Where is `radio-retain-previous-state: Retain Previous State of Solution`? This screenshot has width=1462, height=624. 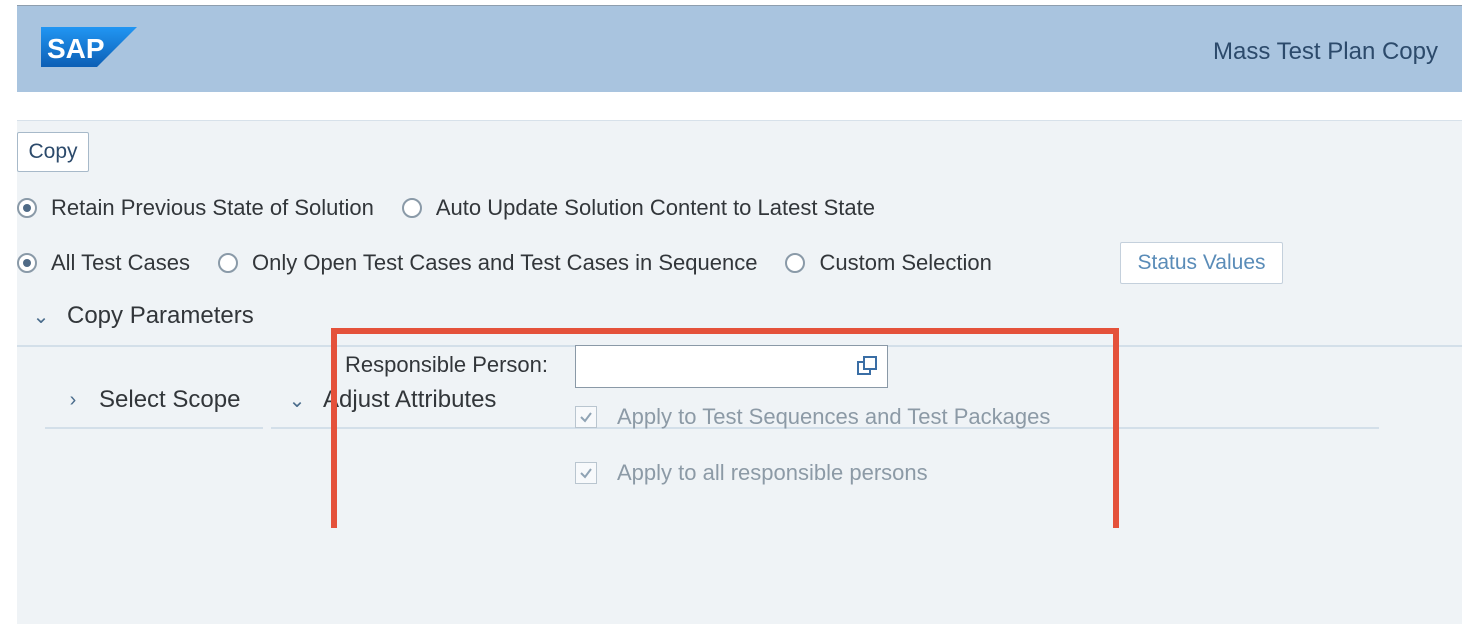 radio-retain-previous-state: Retain Previous State of Solution is located at coordinates (195, 208).